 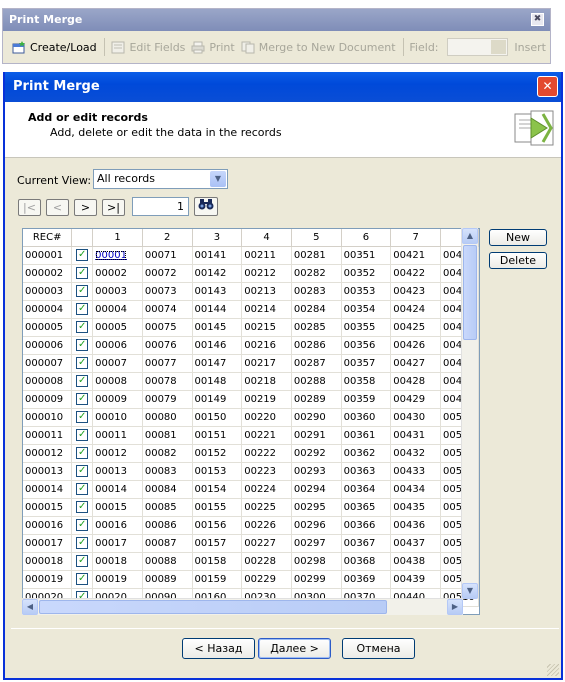 What do you see at coordinates (366, 561) in the screenshot?
I see `data-cell: 00368` at bounding box center [366, 561].